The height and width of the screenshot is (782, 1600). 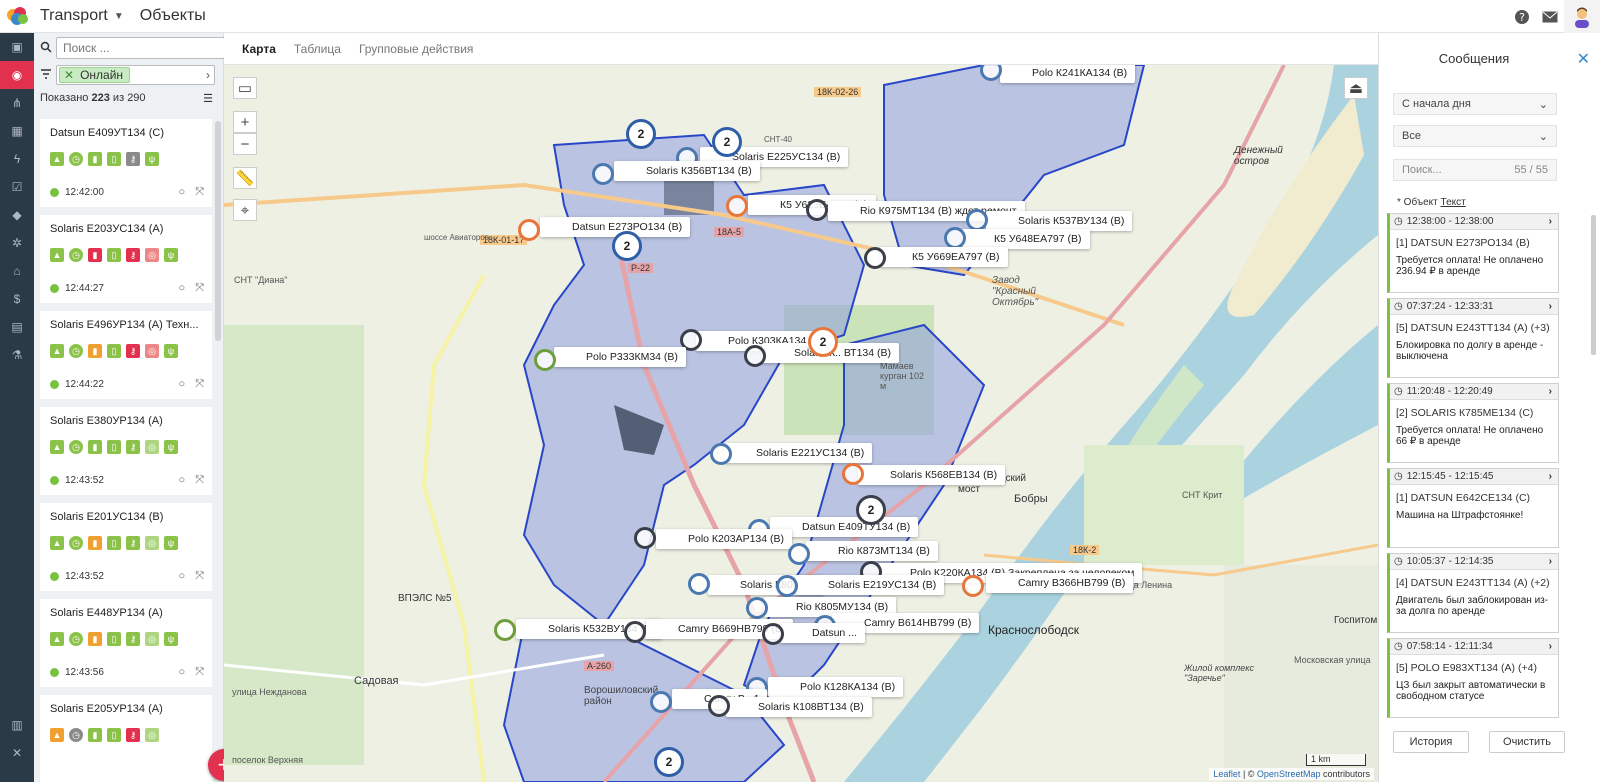 I want to click on tools-icon: ✕, so click(x=17, y=753).